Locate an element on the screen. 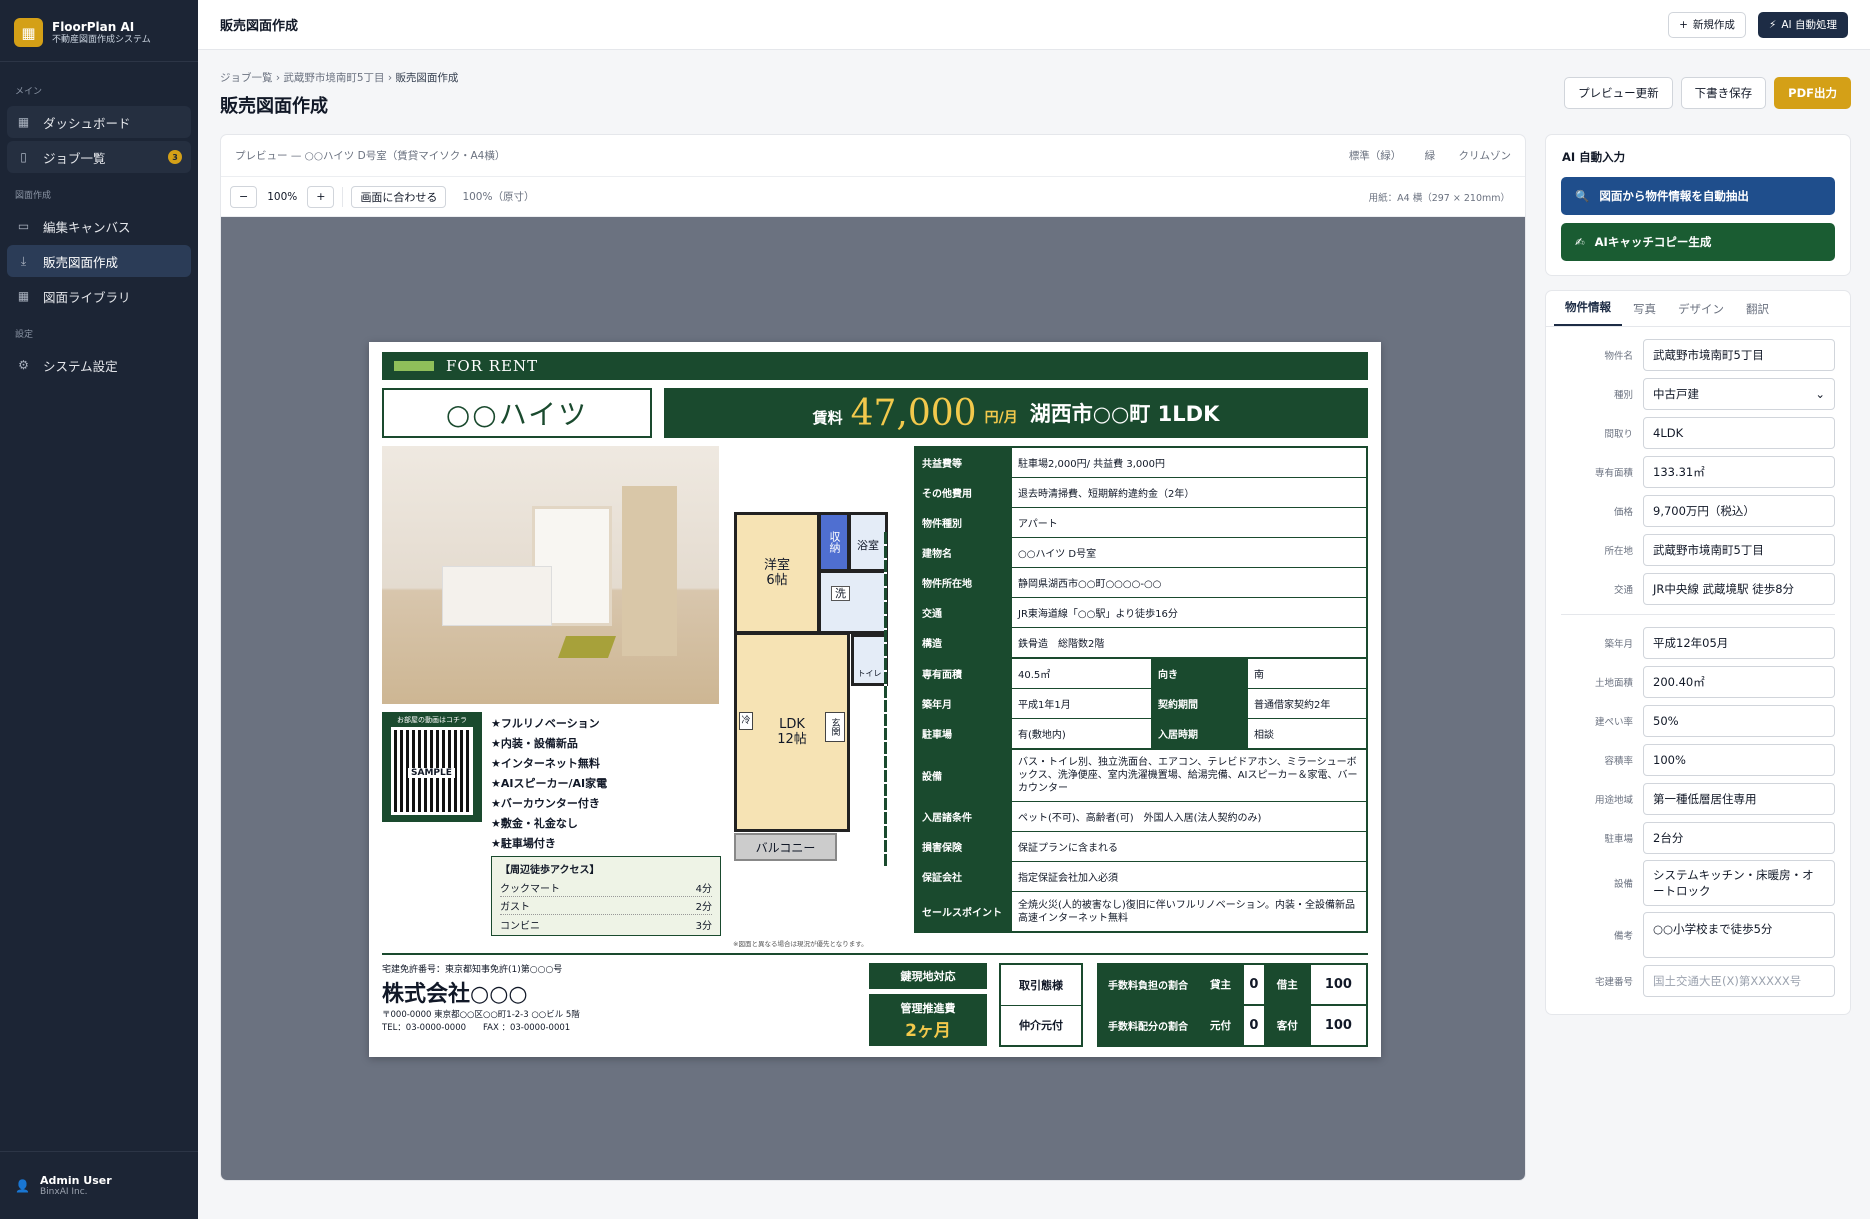 The image size is (1870, 1219). field-row: 築年月 平成12年05月 is located at coordinates (1698, 642).